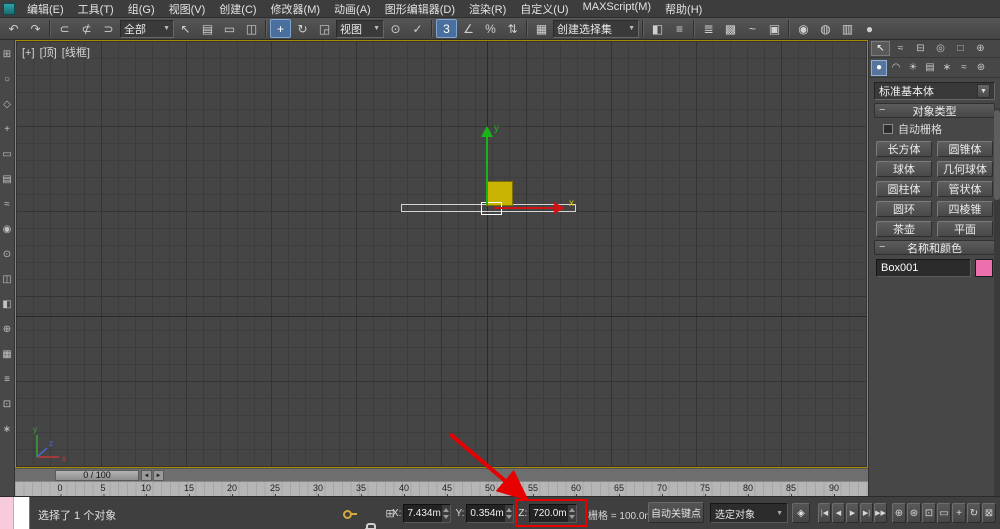  Describe the element at coordinates (657, 28) in the screenshot. I see `mirror-icon: ◧` at that location.